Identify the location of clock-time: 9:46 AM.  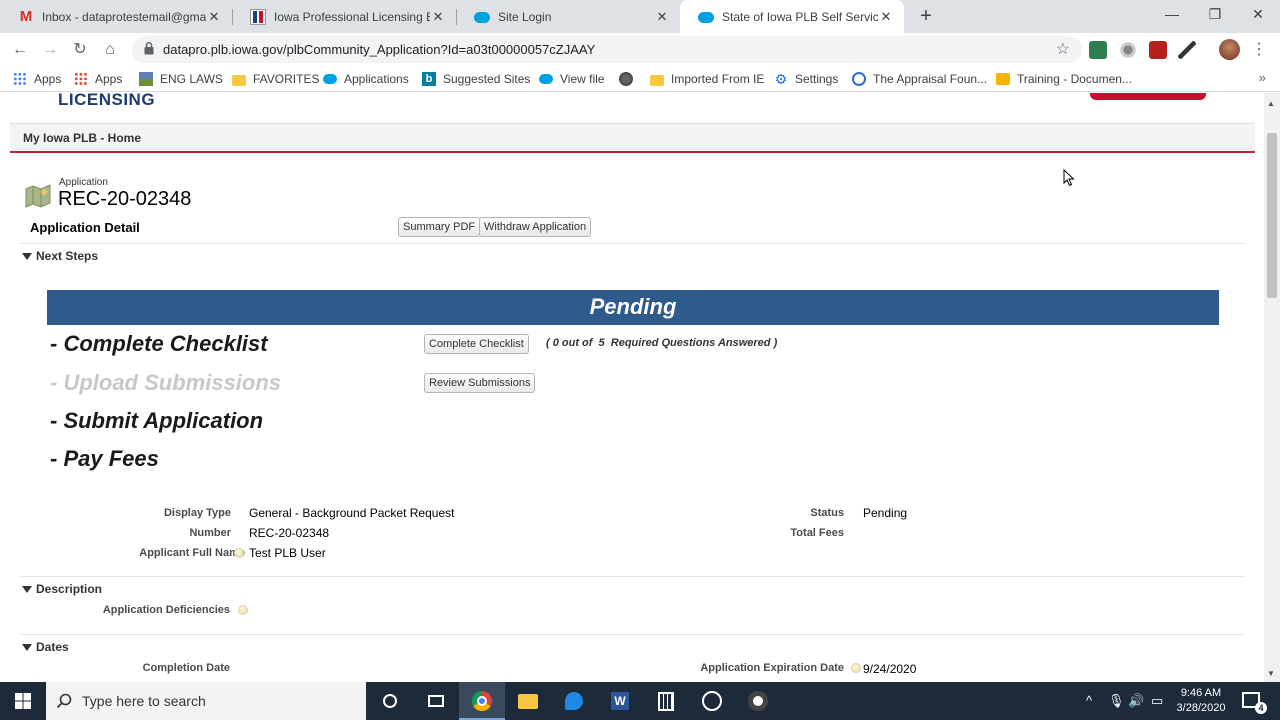
(1201, 693).